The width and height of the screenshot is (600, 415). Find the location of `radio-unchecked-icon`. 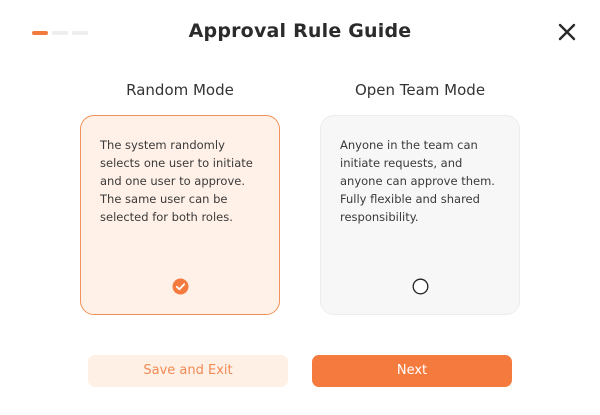

radio-unchecked-icon is located at coordinates (420, 286).